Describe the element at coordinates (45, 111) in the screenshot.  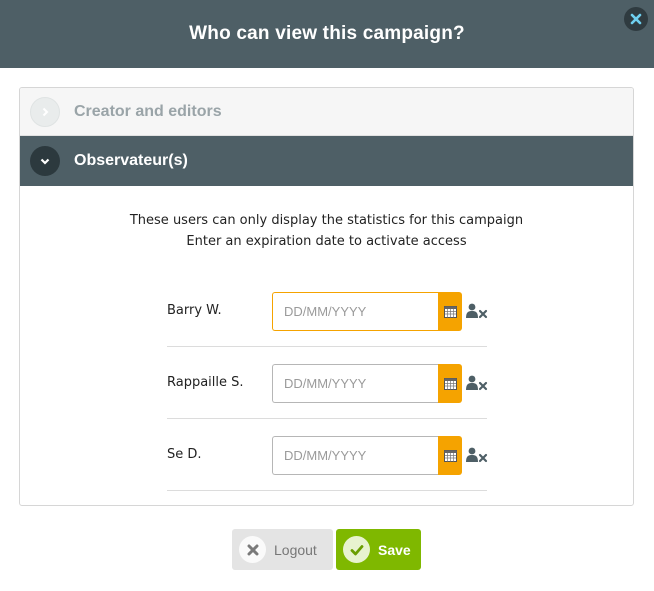
I see `chevron-right-icon` at that location.